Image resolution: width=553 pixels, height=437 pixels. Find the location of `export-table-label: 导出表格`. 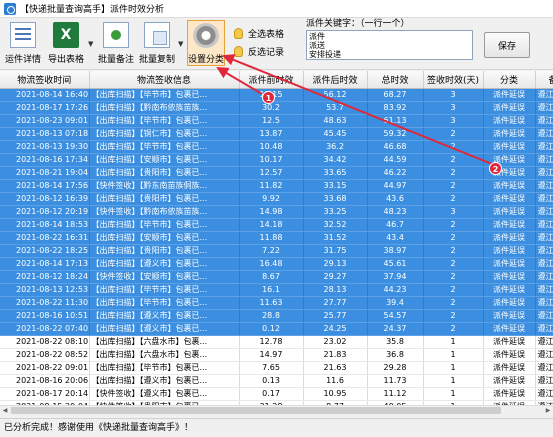

export-table-label: 导出表格 is located at coordinates (66, 60).